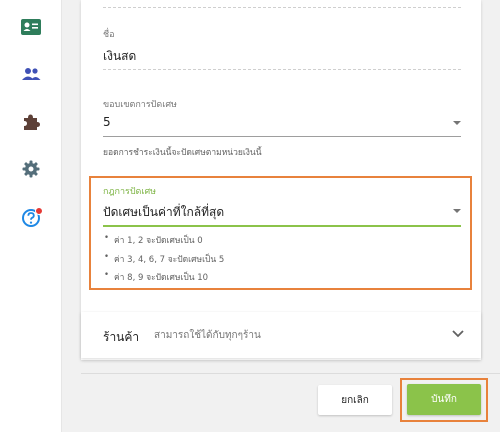  I want to click on contact-card-icon, so click(31, 27).